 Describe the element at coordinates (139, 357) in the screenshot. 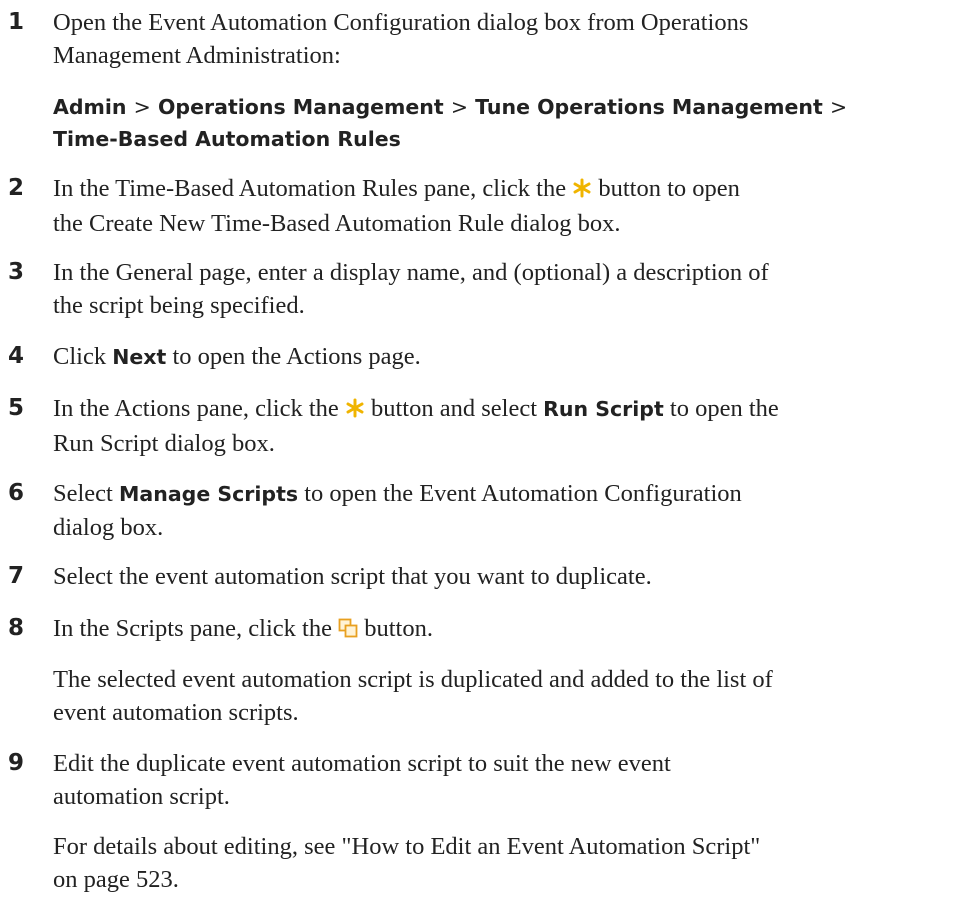

I see `next-button-label: Next` at that location.